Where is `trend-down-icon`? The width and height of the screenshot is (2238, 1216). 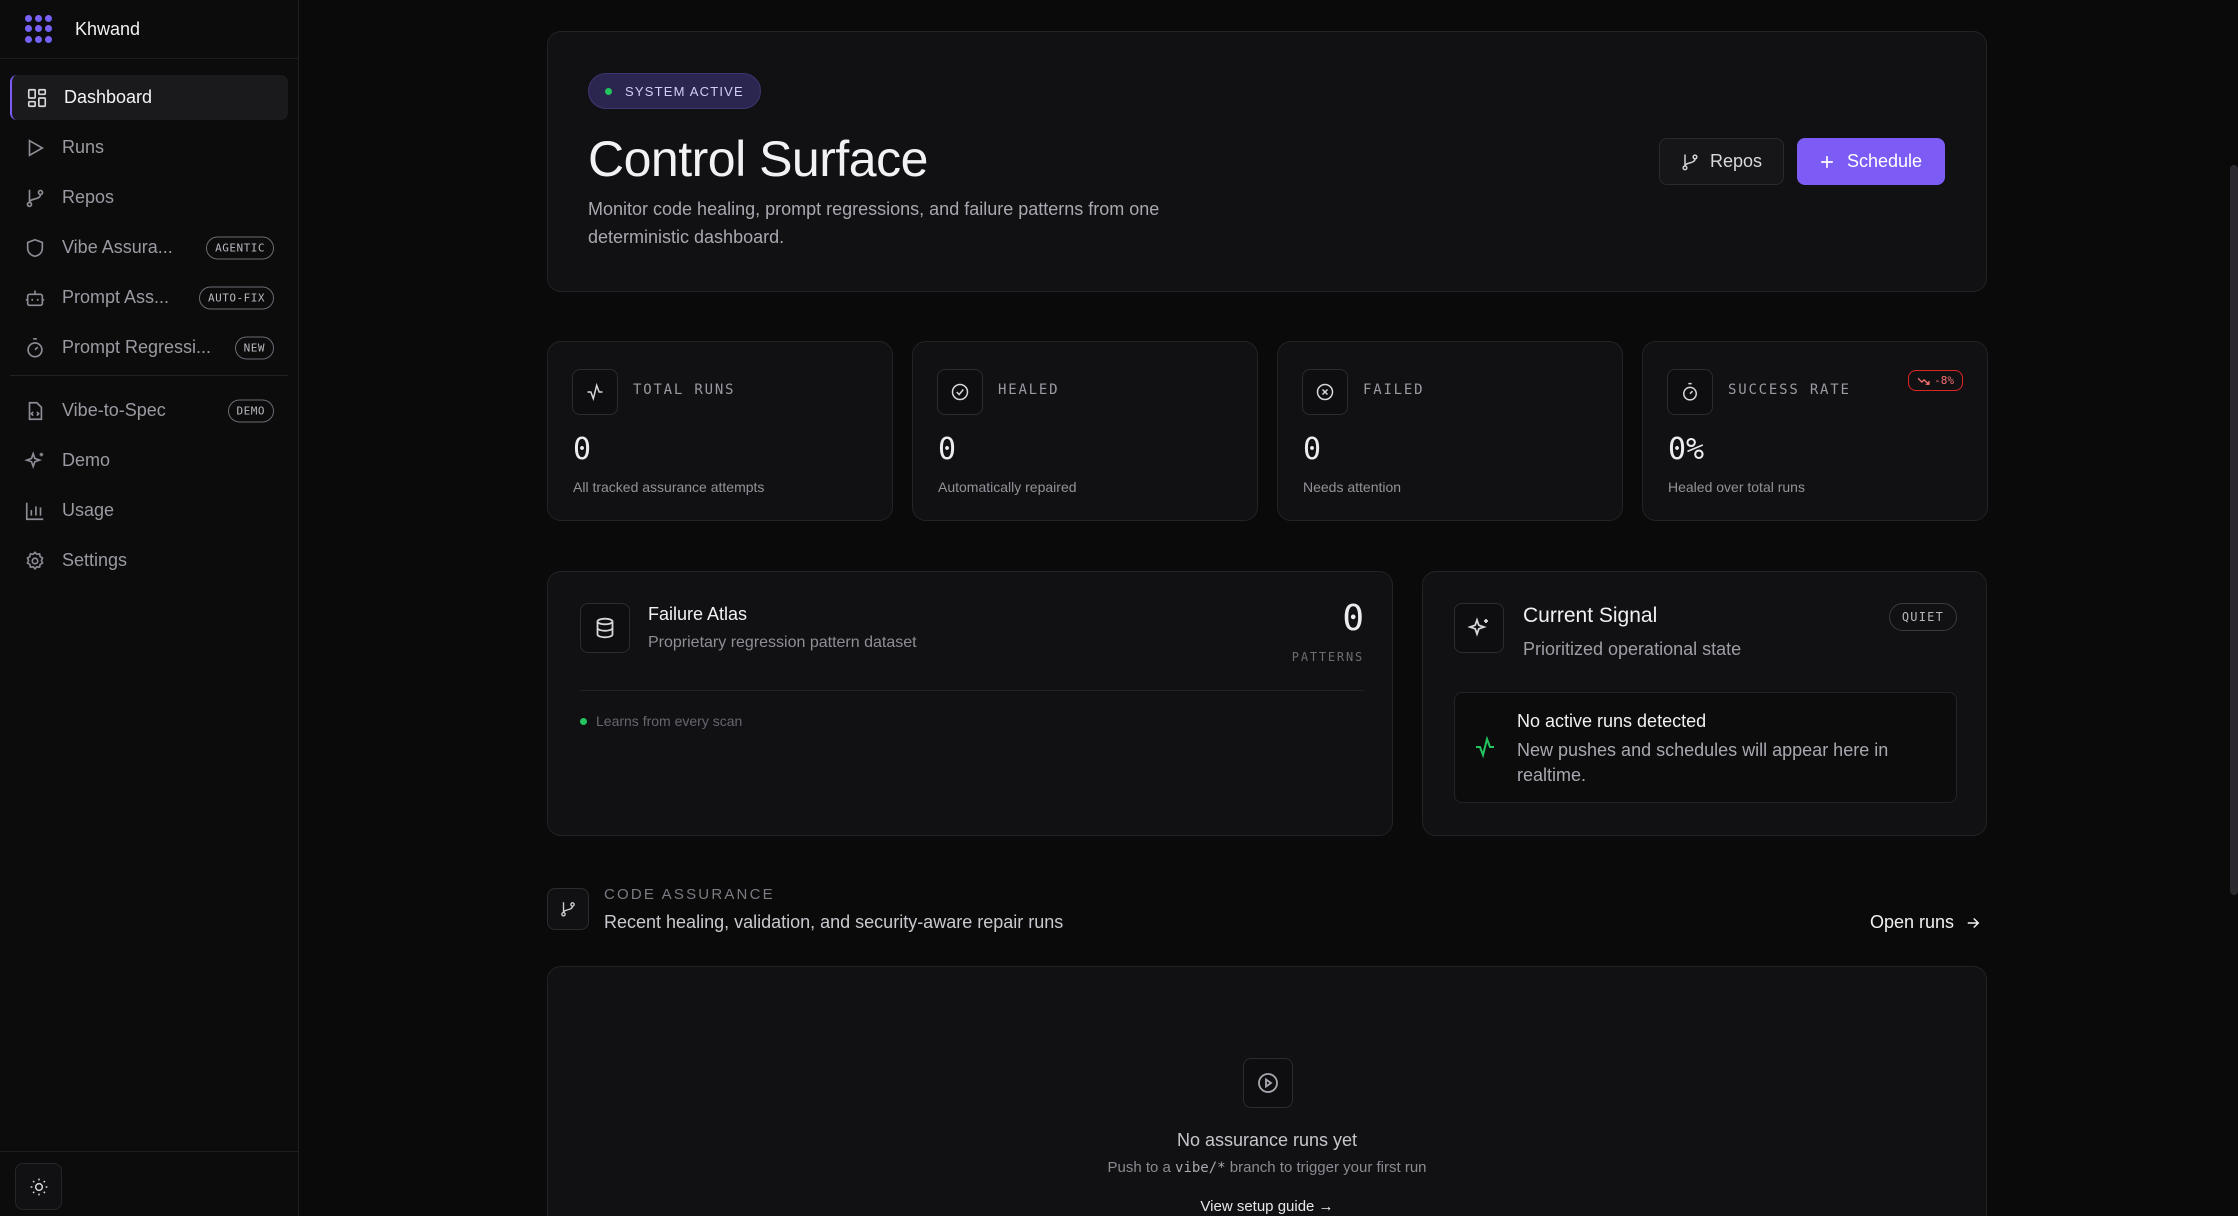 trend-down-icon is located at coordinates (1923, 381).